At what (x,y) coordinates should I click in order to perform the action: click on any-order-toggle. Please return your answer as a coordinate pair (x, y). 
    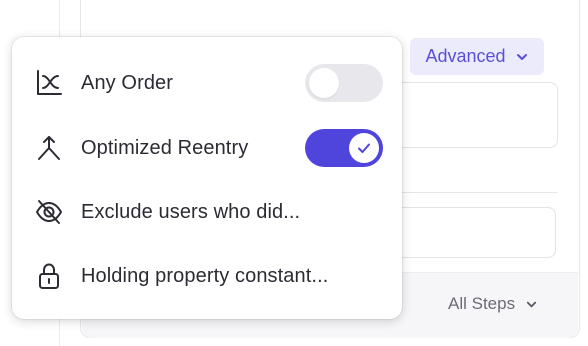
    Looking at the image, I should click on (344, 83).